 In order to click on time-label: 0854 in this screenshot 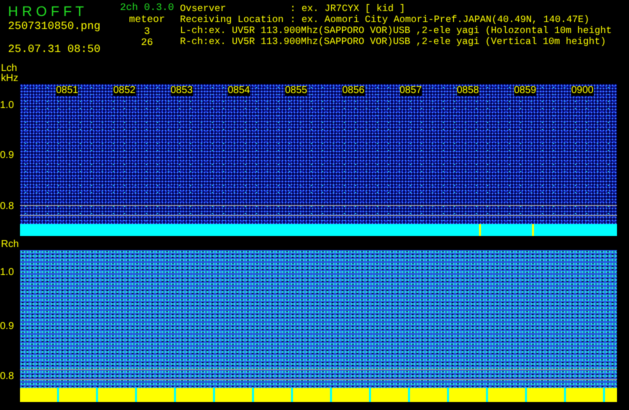, I will do `click(239, 91)`.